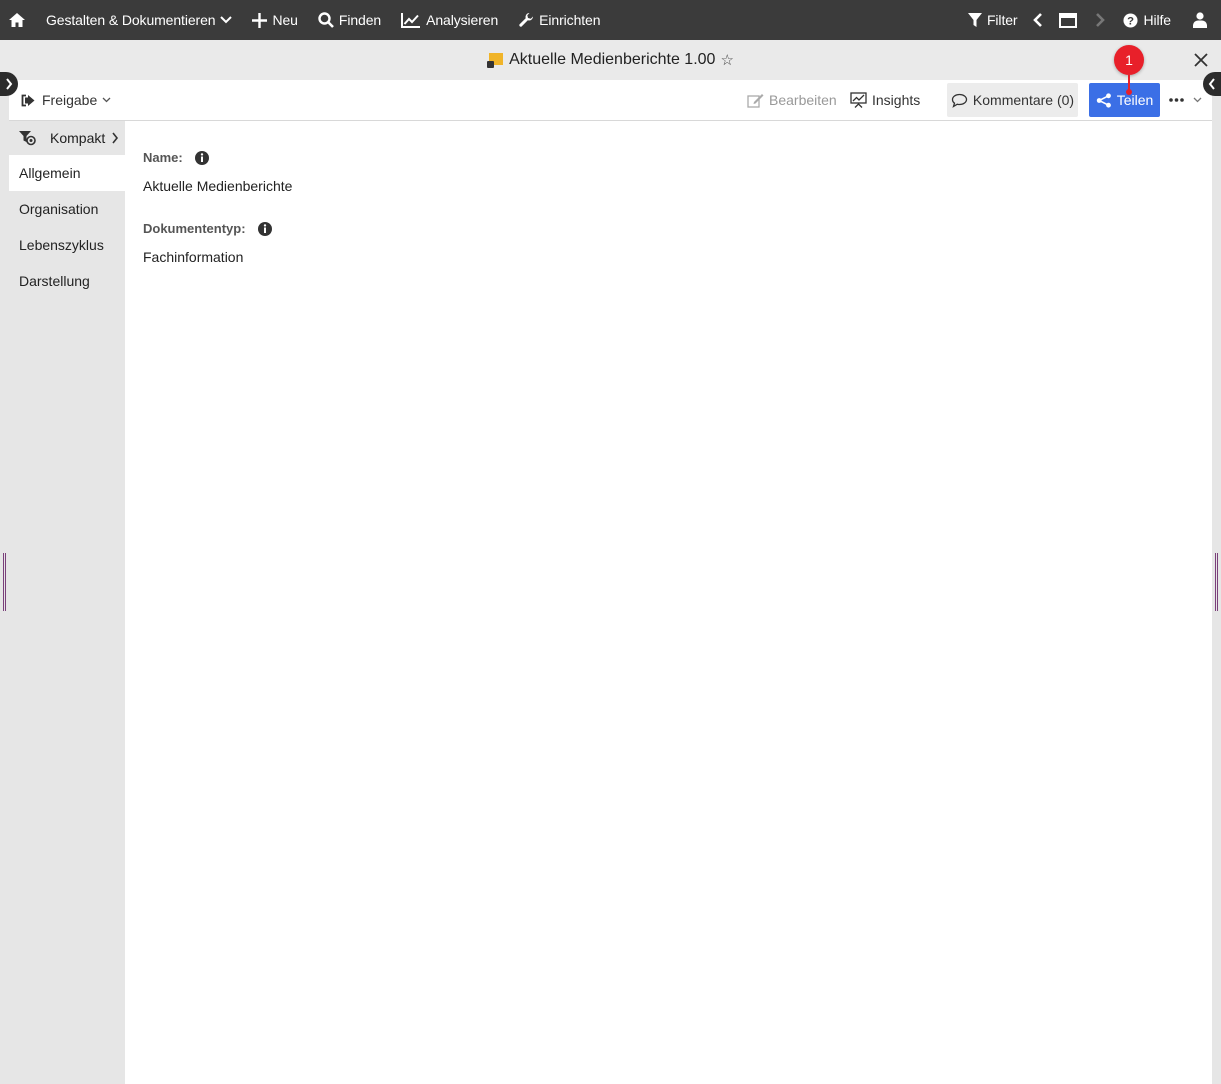 This screenshot has height=1084, width=1221. I want to click on share-button: Teilen, so click(1124, 100).